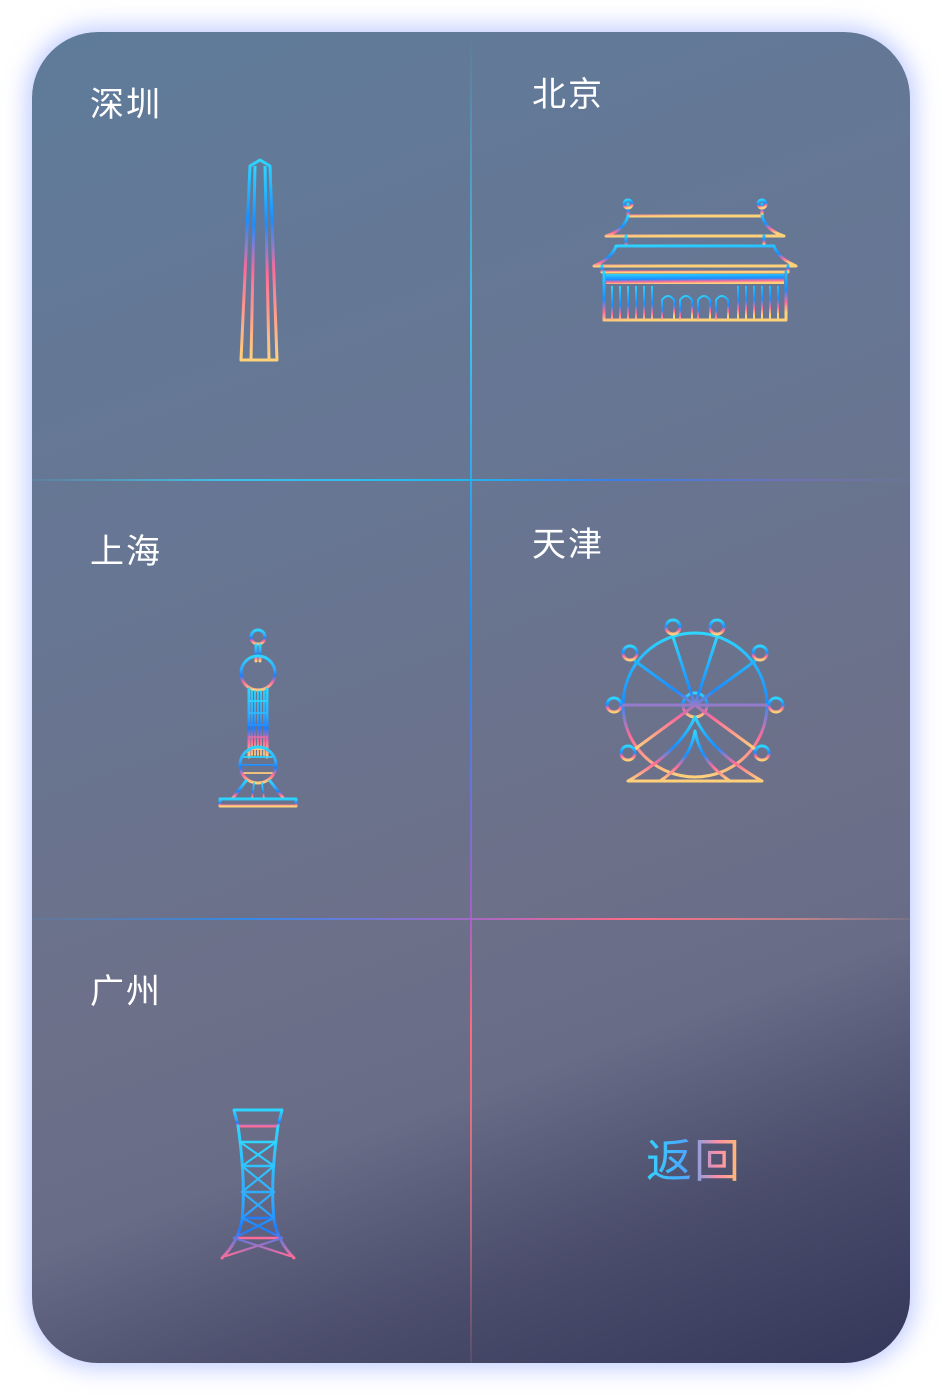 This screenshot has height=1395, width=942. I want to click on city-name-label: 北京, so click(568, 95).